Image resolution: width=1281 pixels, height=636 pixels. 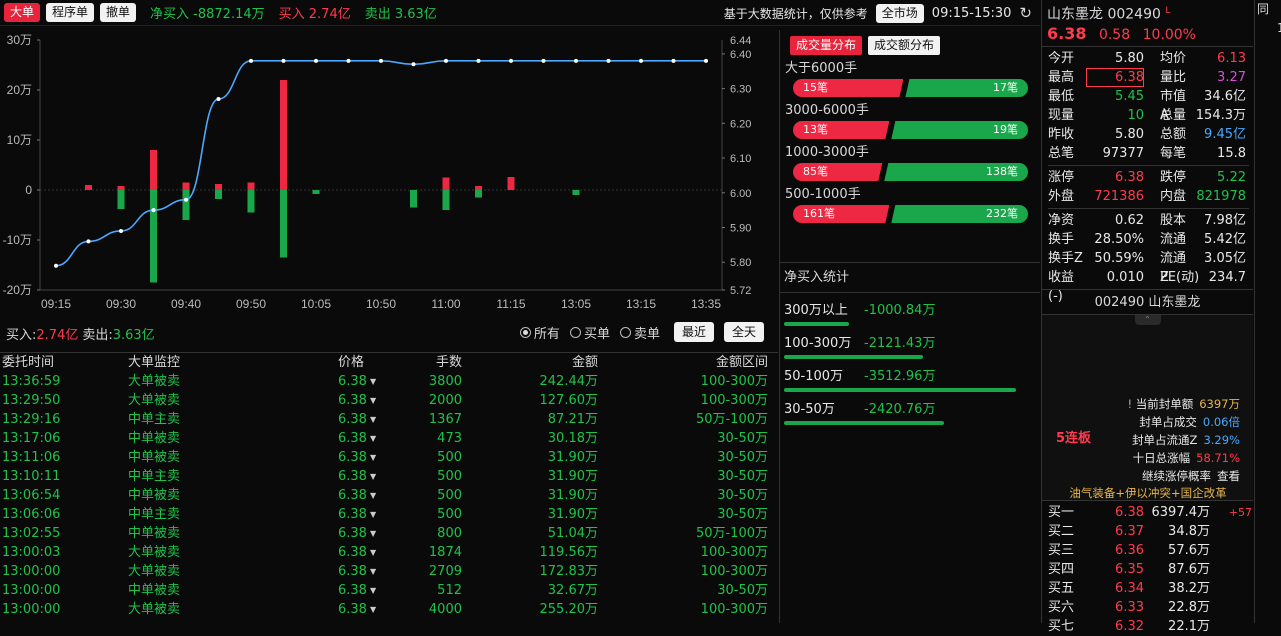 What do you see at coordinates (31, 400) in the screenshot?
I see `cell-time: 13:29:50` at bounding box center [31, 400].